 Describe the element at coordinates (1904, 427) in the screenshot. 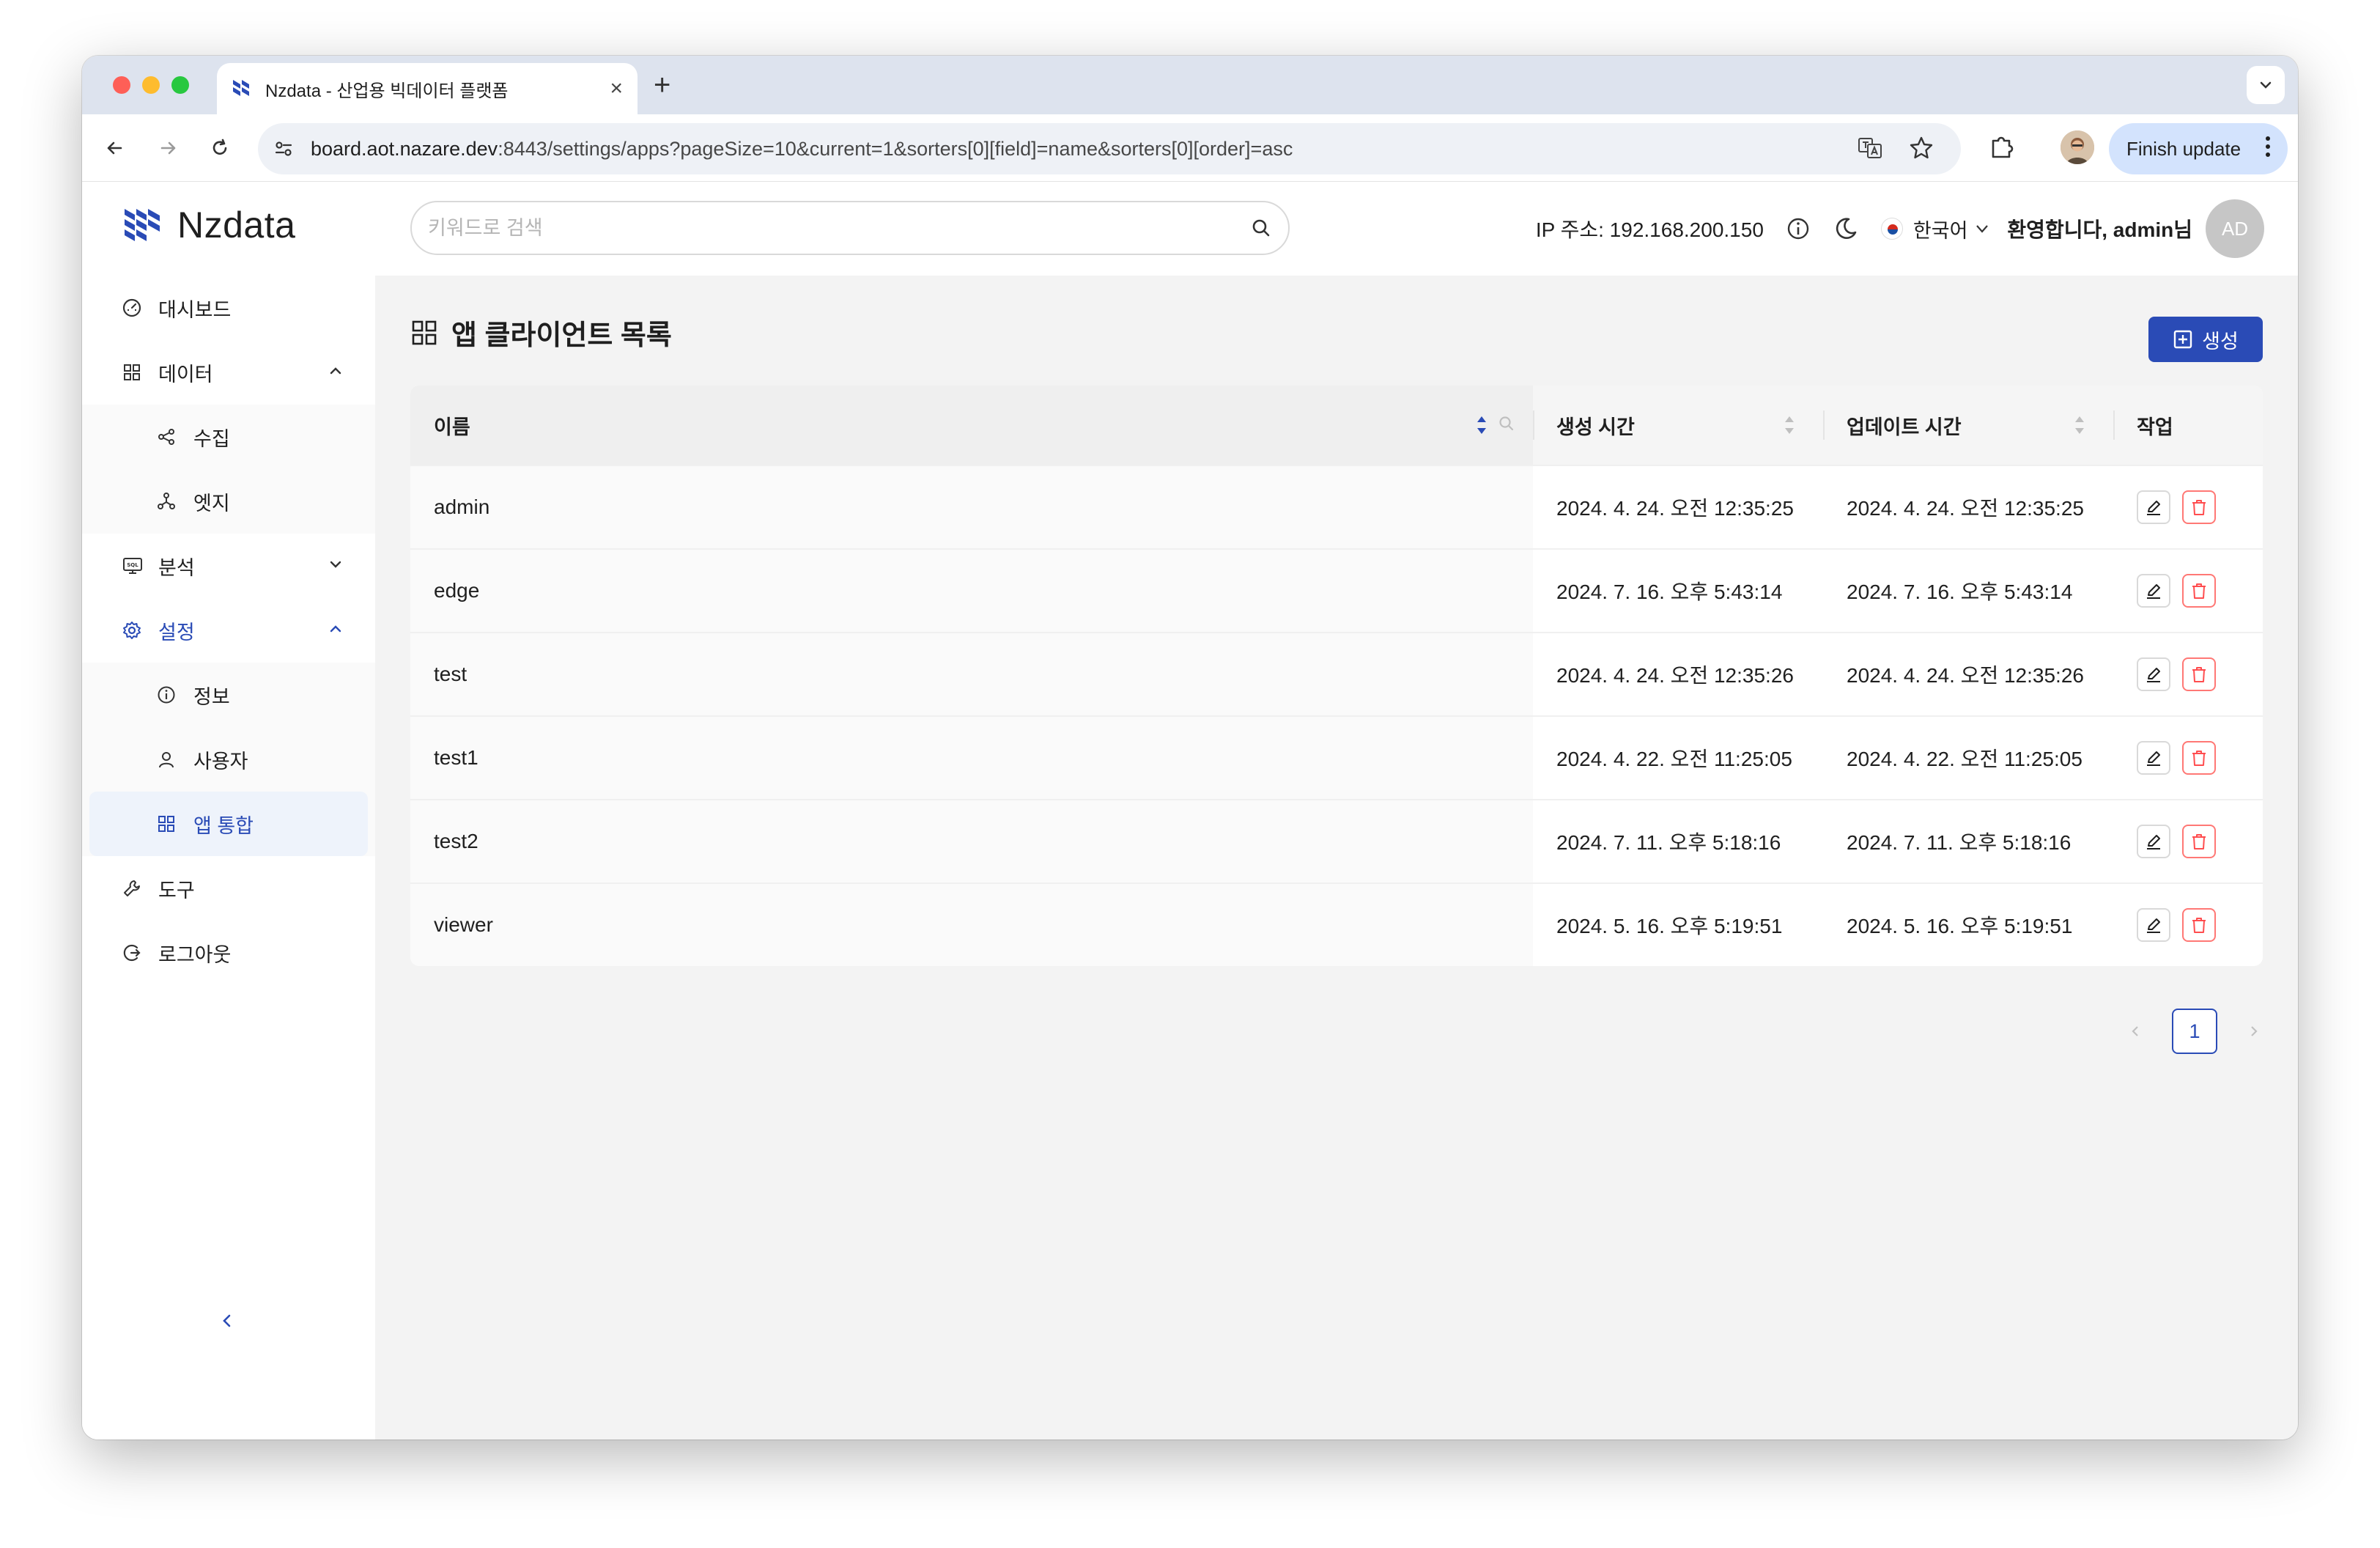

I see `column-header-label: 업데이트 시간` at that location.